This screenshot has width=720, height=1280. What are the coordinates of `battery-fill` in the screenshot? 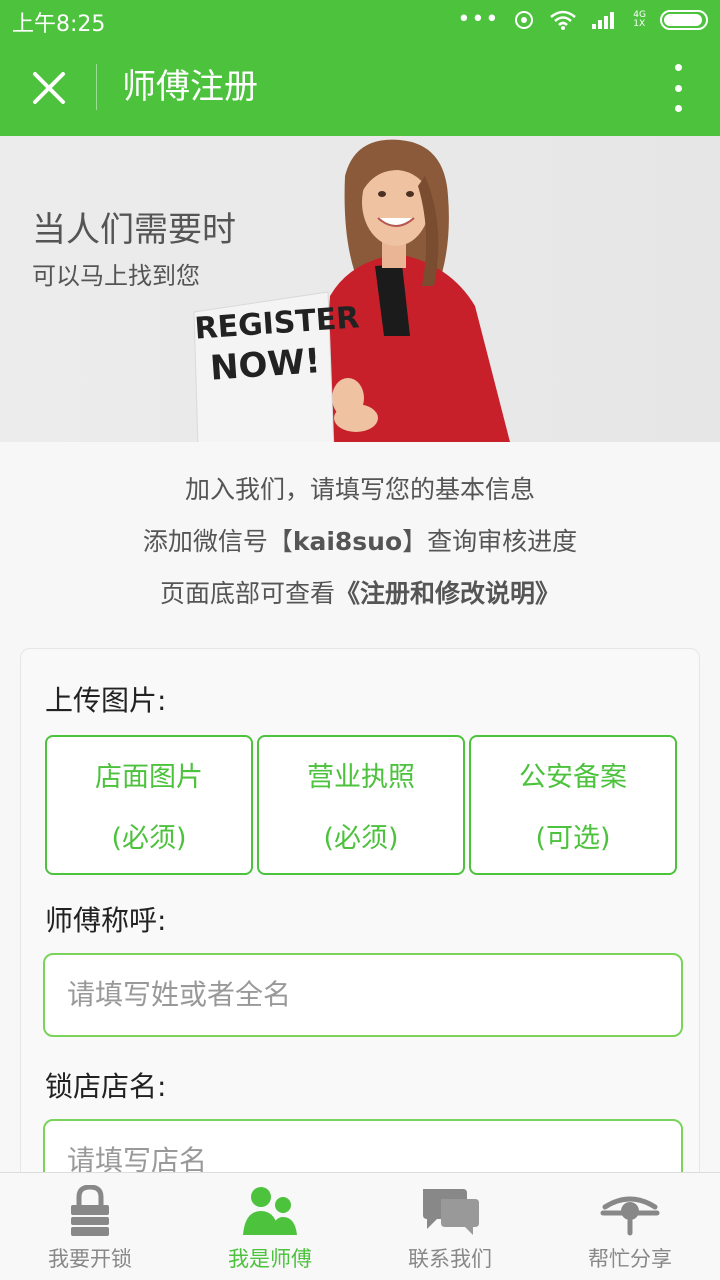 It's located at (683, 20).